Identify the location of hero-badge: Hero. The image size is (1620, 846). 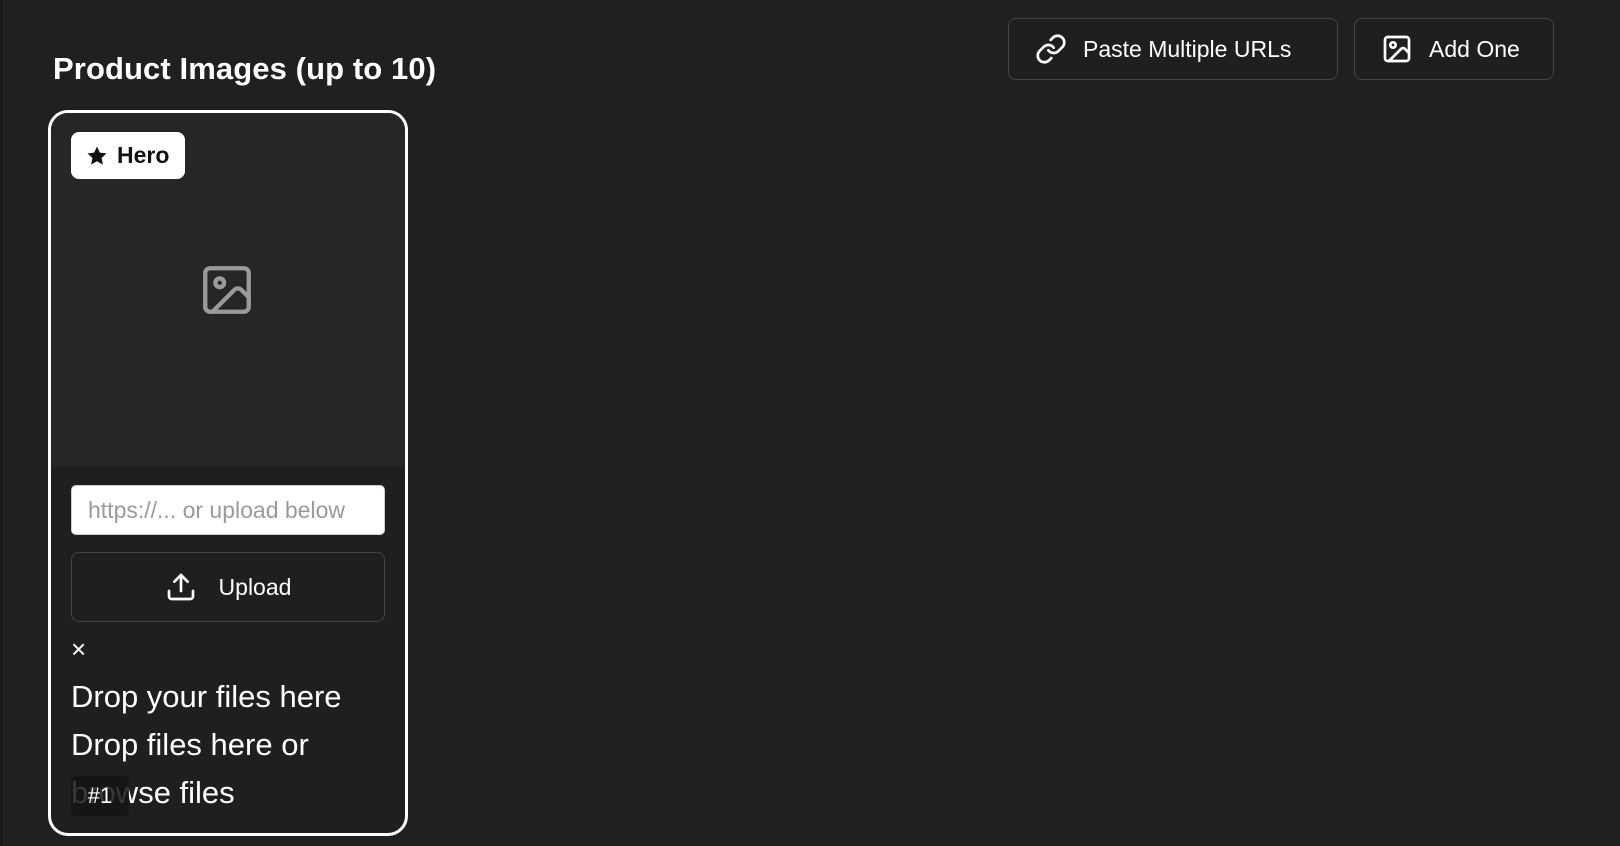
(128, 155).